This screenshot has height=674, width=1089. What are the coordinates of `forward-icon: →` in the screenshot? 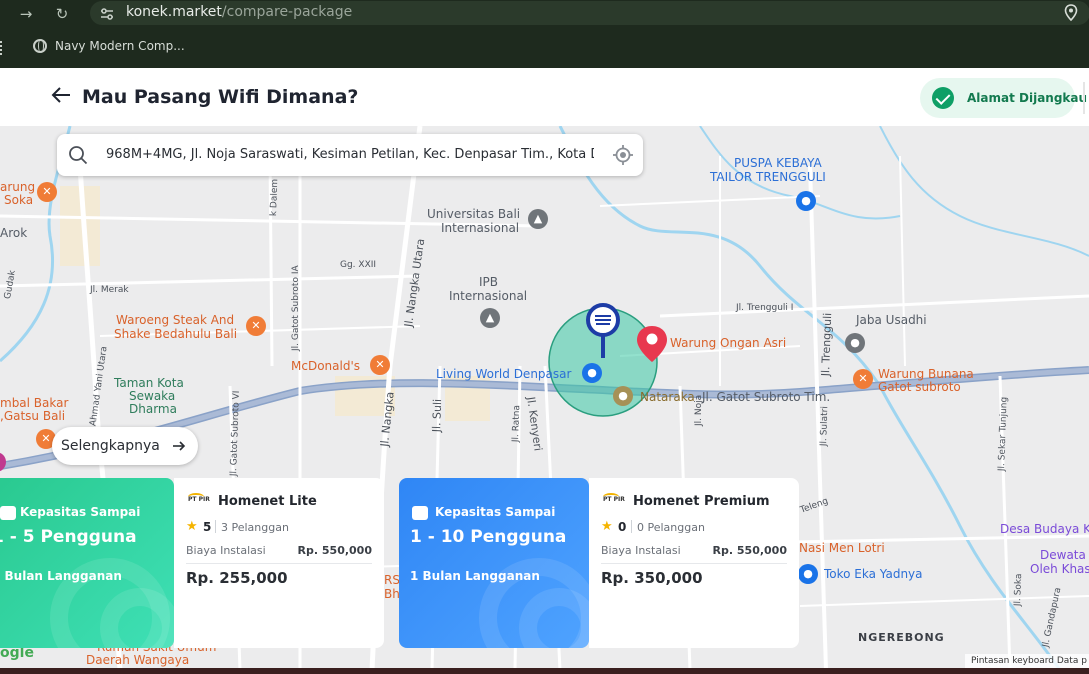 It's located at (26, 14).